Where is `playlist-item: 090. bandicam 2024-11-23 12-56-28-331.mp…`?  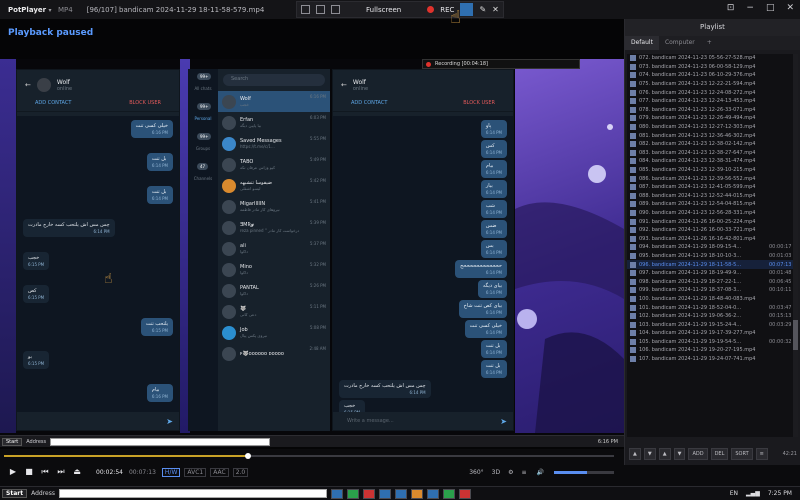
playlist-item: 090. bandicam 2024-11-23 12-56-28-331.mp… is located at coordinates (711, 213).